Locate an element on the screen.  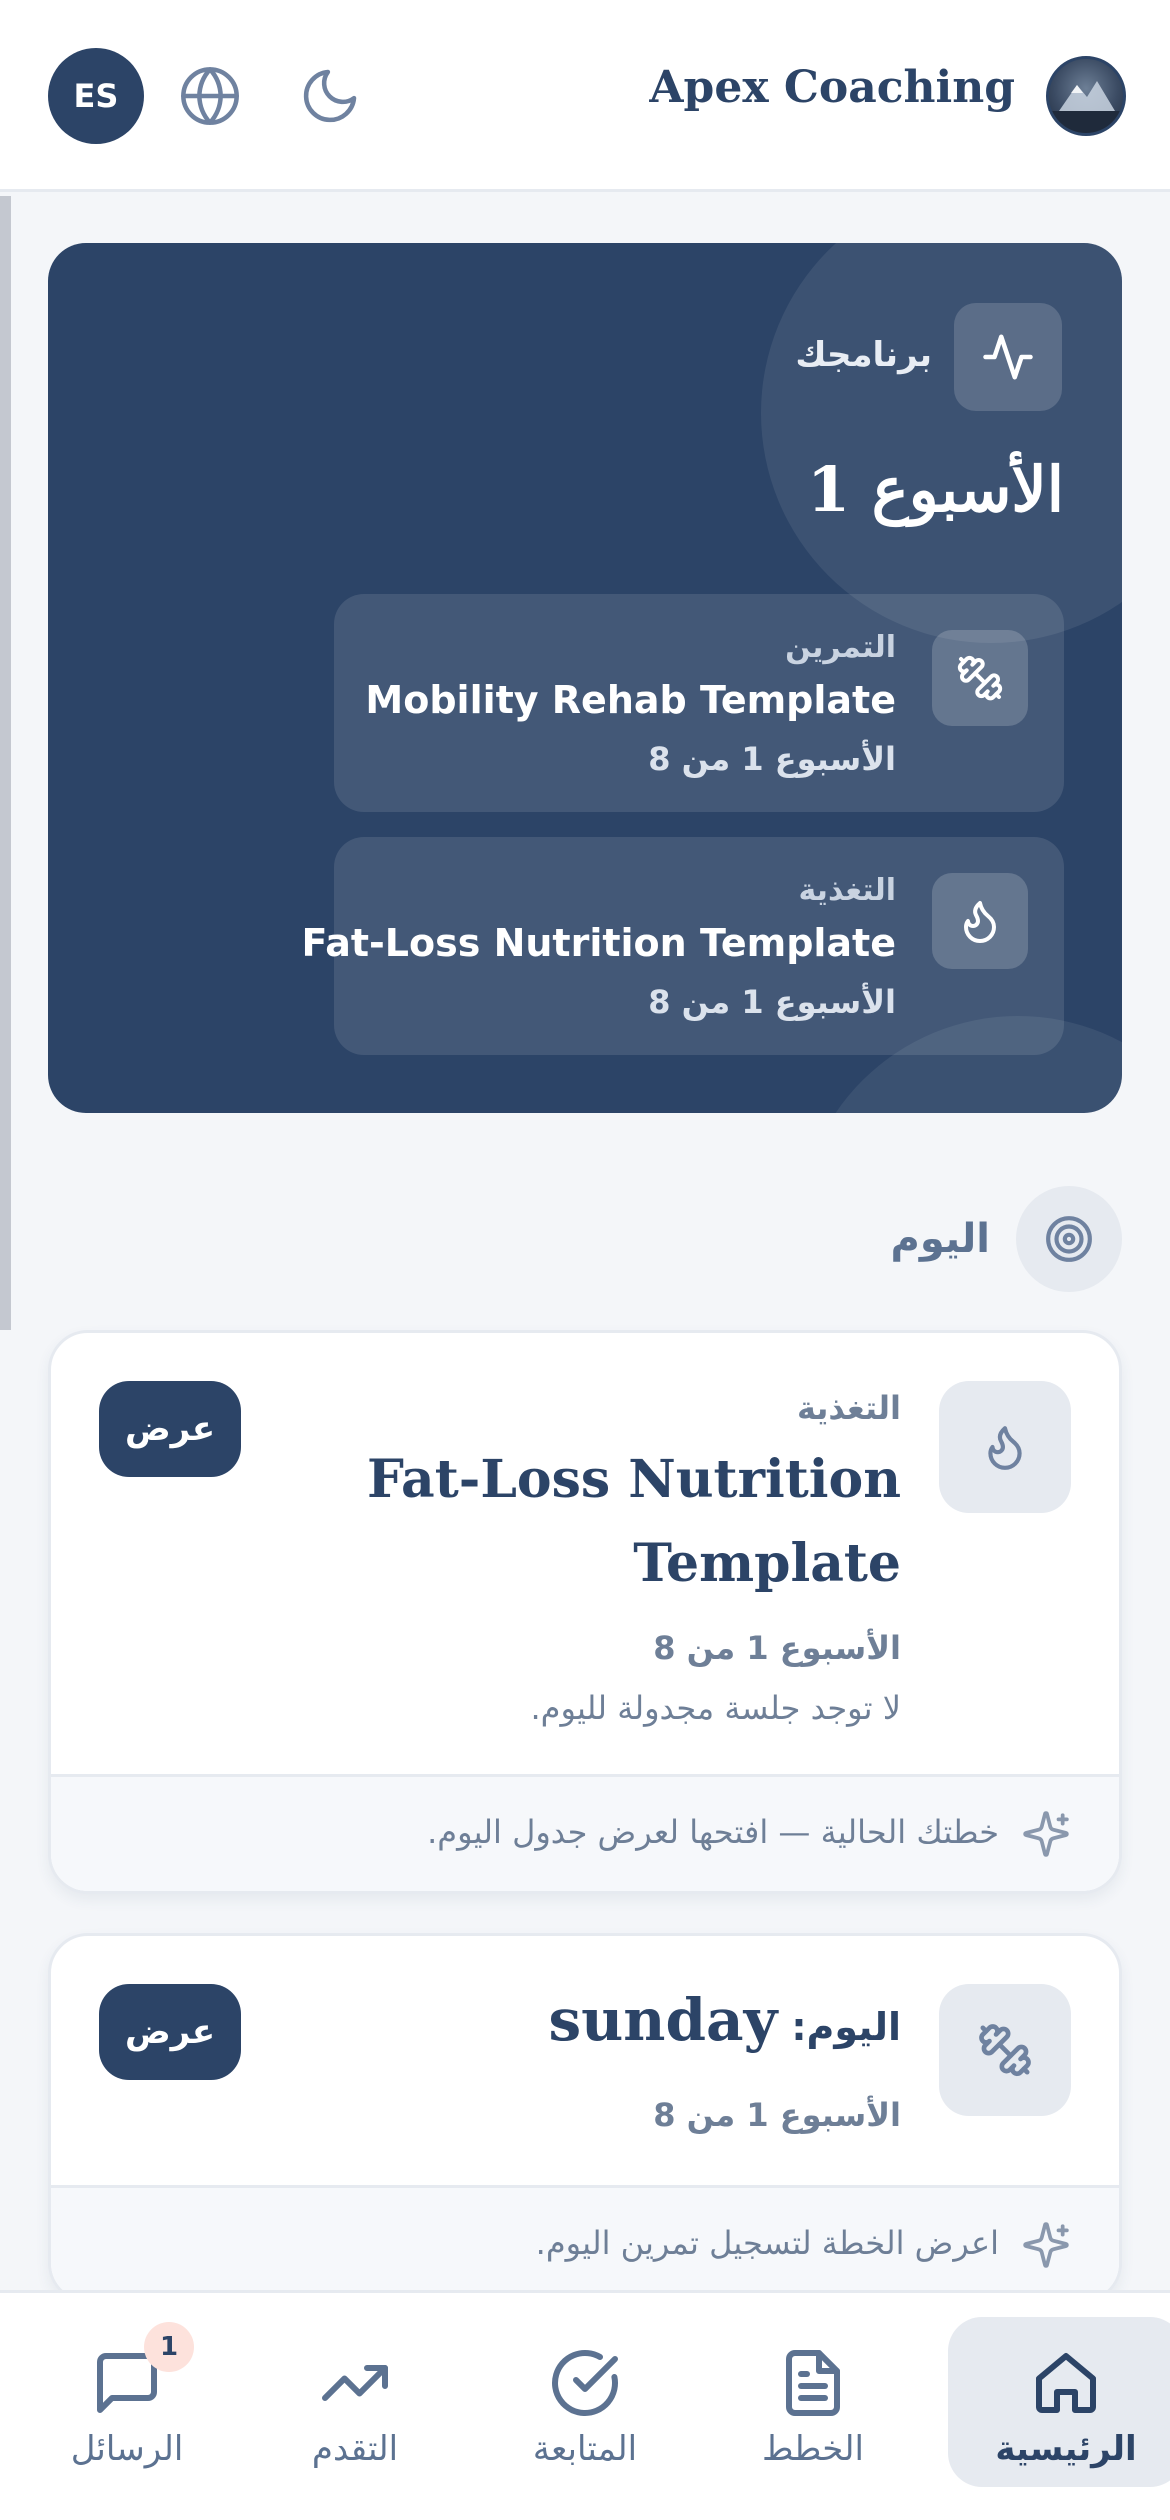
program-week-title: الأسبوع 1 is located at coordinates (935, 489).